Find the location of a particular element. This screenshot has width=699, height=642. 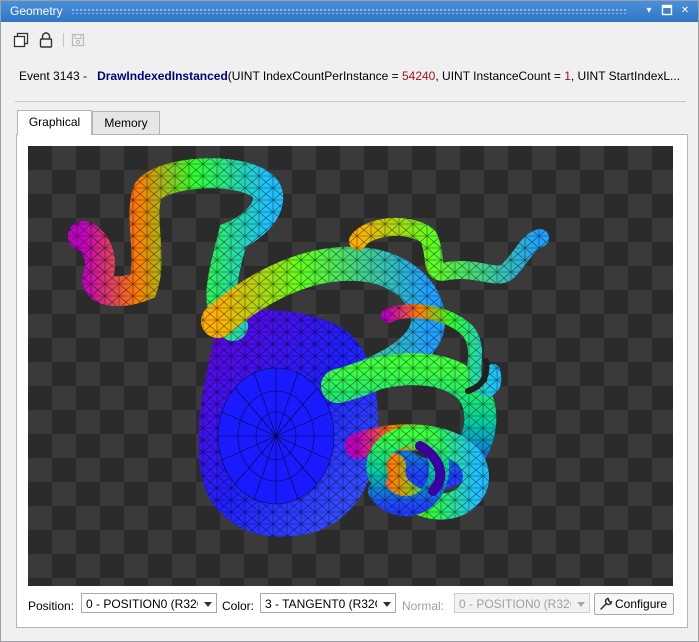

window-menu-icon: ▾ is located at coordinates (649, 11).